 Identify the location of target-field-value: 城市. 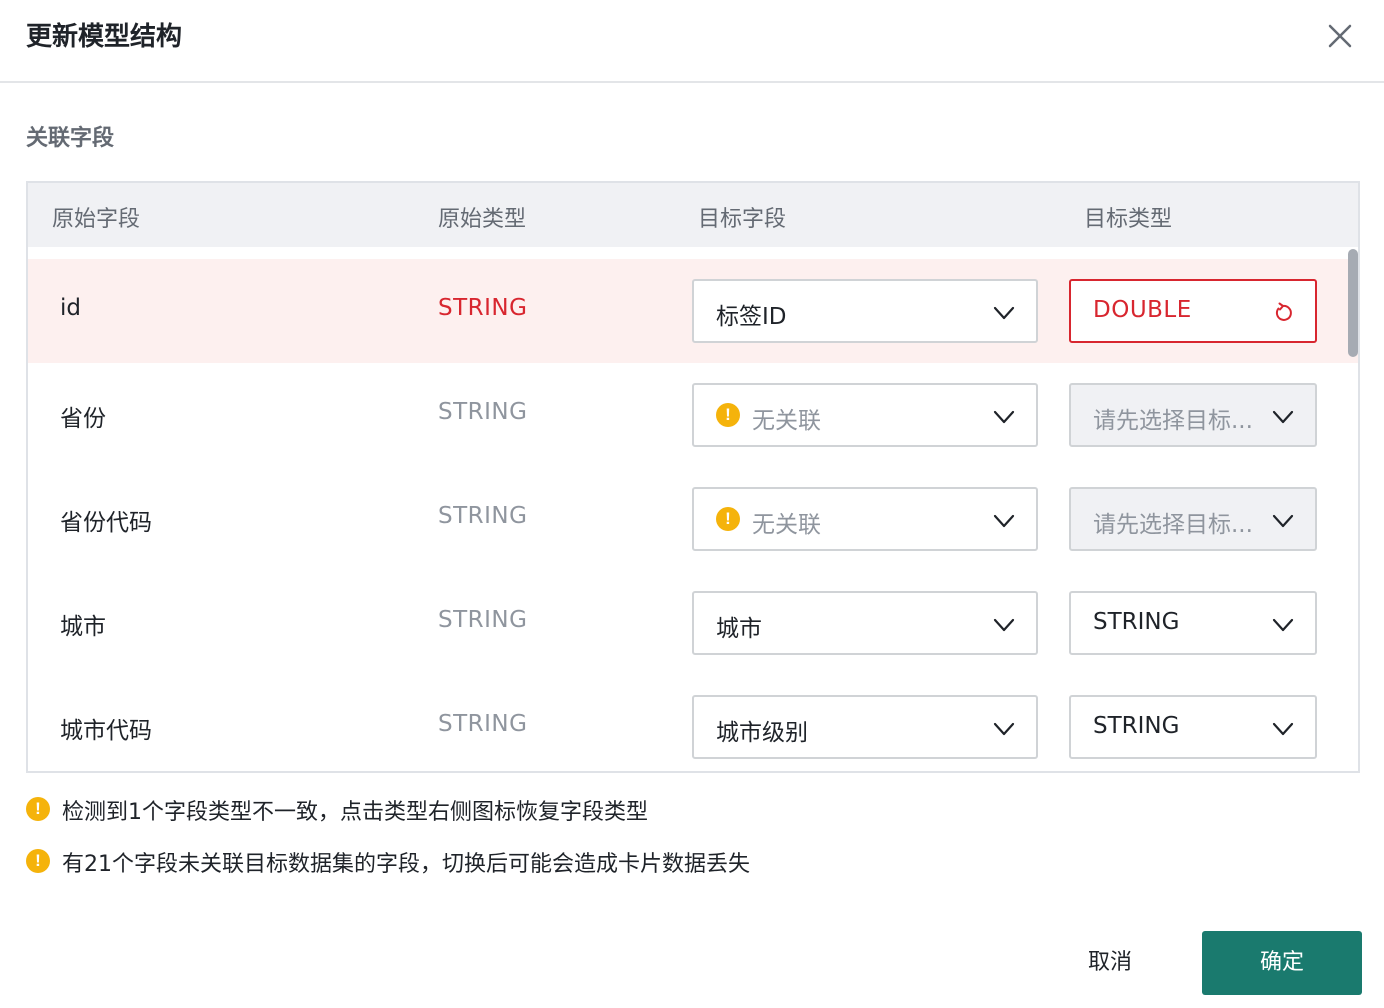
(739, 629).